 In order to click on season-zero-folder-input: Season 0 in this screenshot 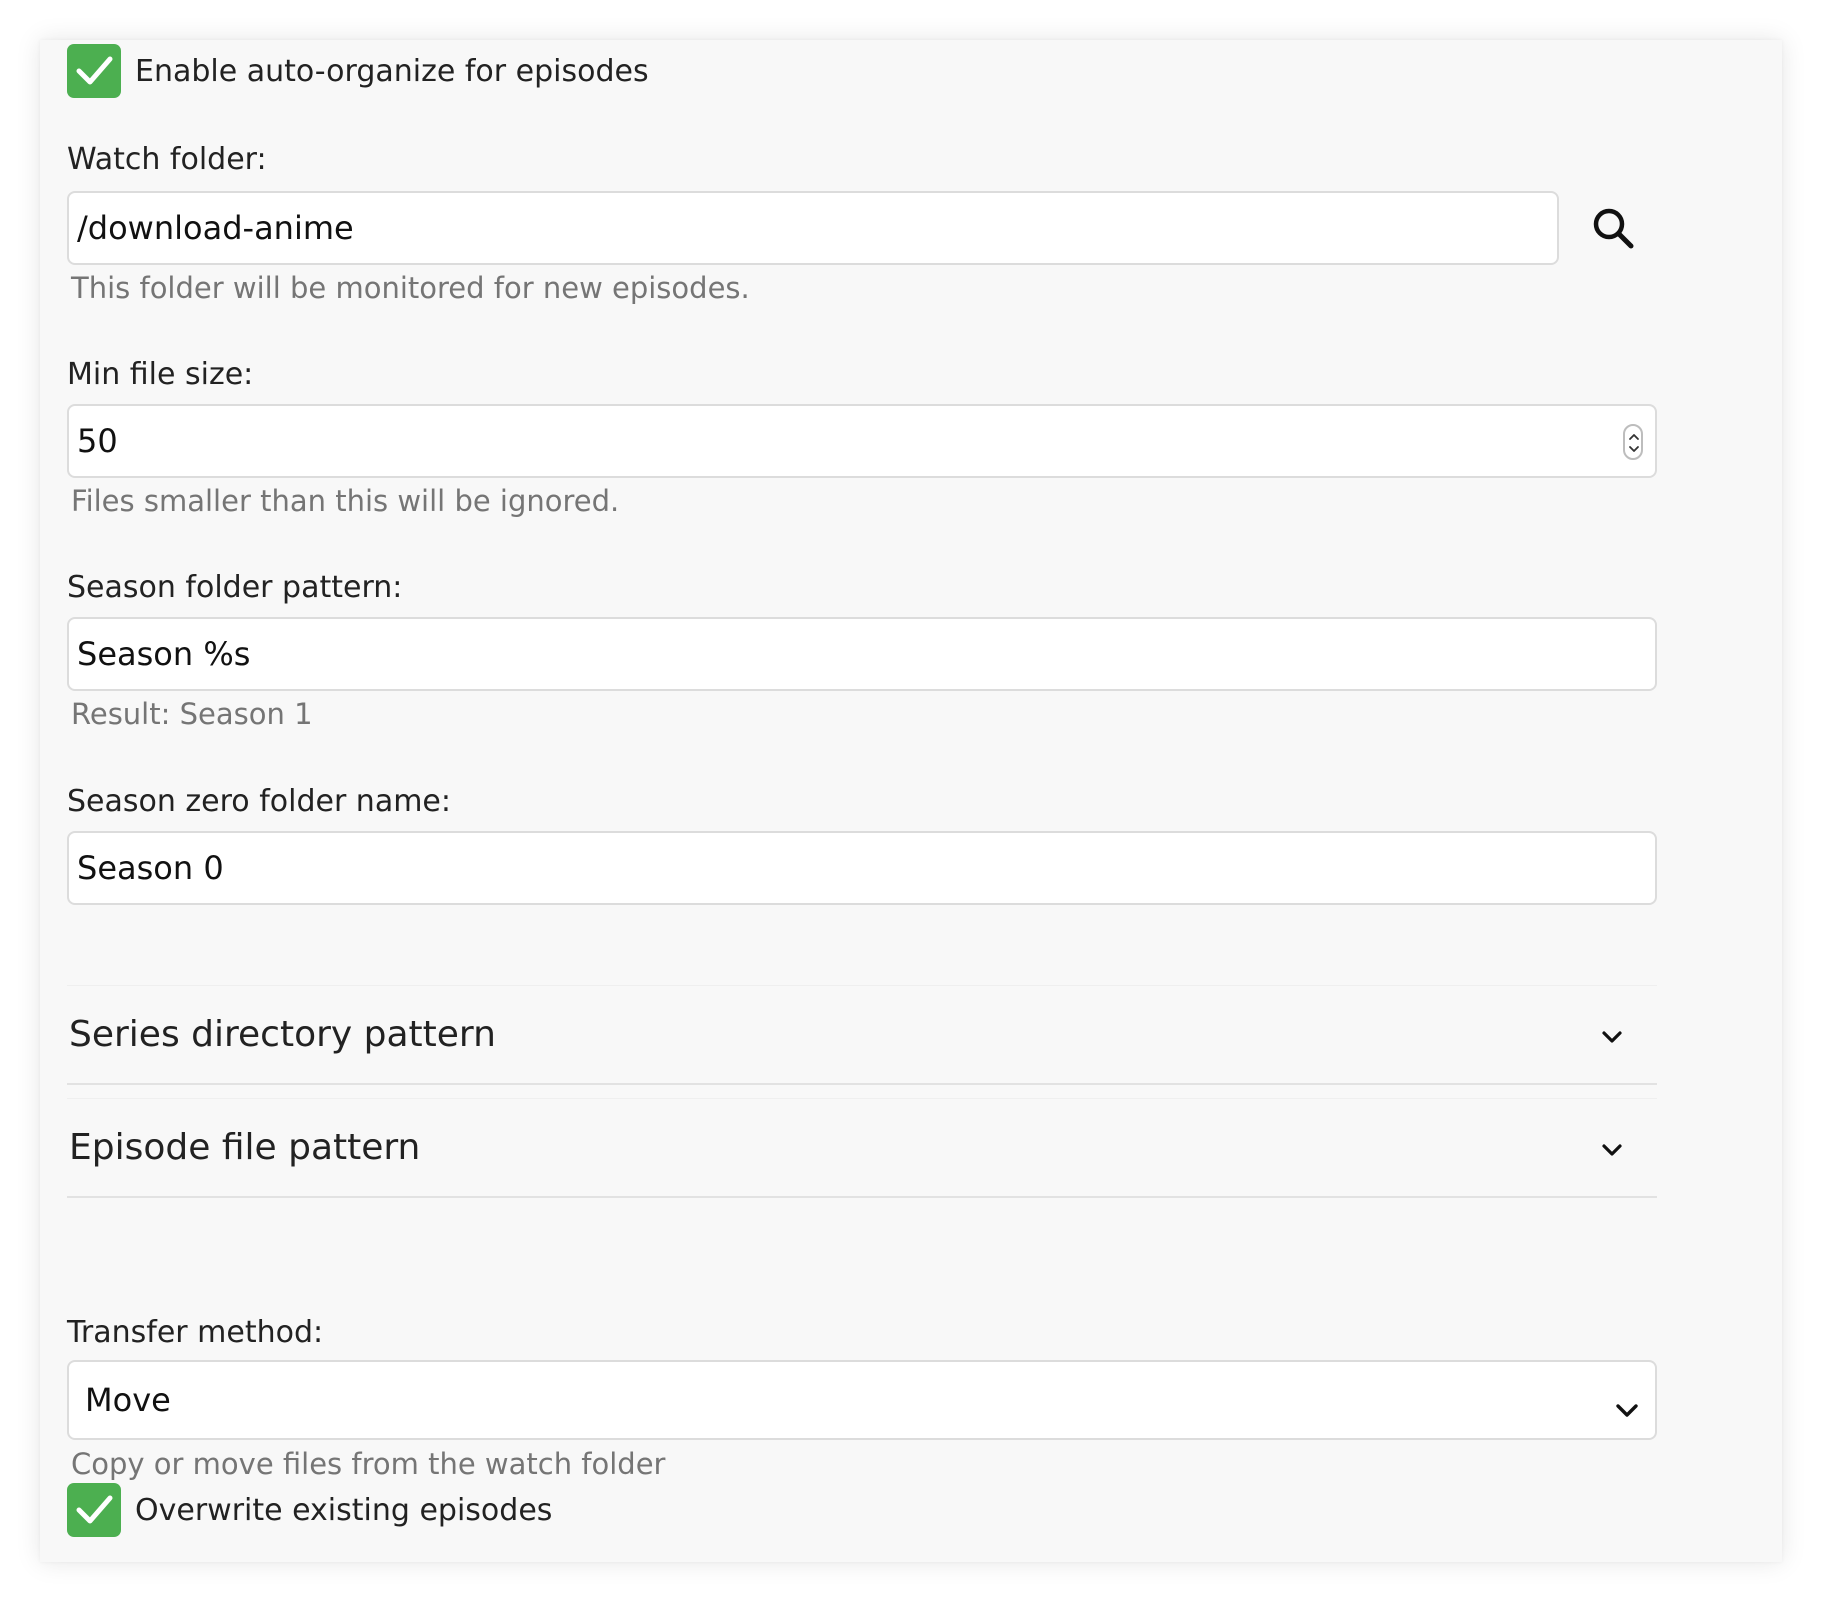, I will do `click(862, 868)`.